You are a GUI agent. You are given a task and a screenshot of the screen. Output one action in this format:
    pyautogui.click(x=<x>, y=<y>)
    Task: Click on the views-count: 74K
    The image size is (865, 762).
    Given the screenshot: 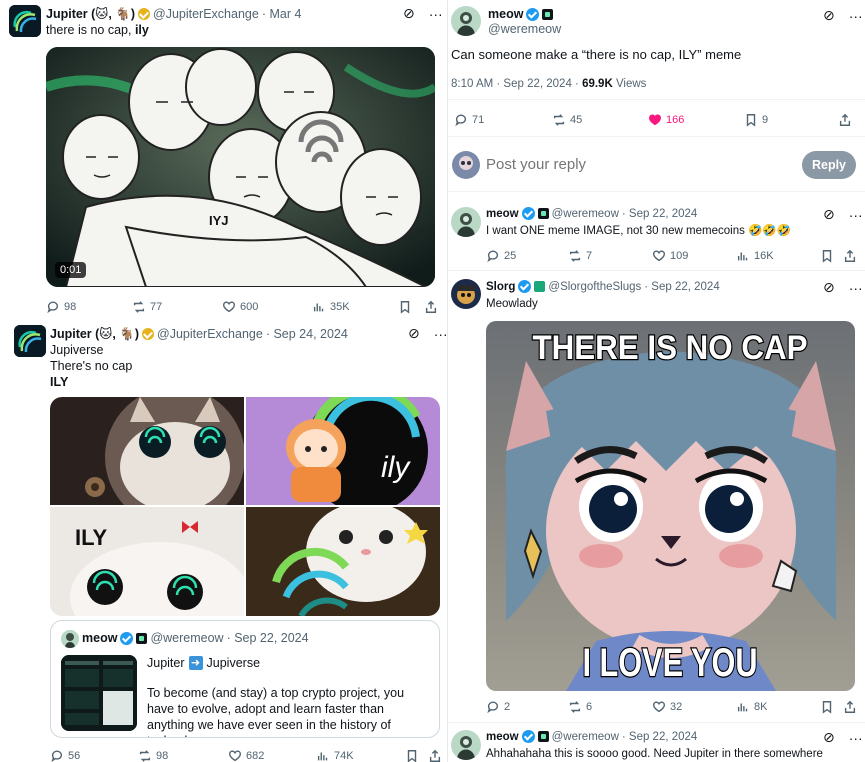 What is the action you would take?
    pyautogui.click(x=344, y=756)
    